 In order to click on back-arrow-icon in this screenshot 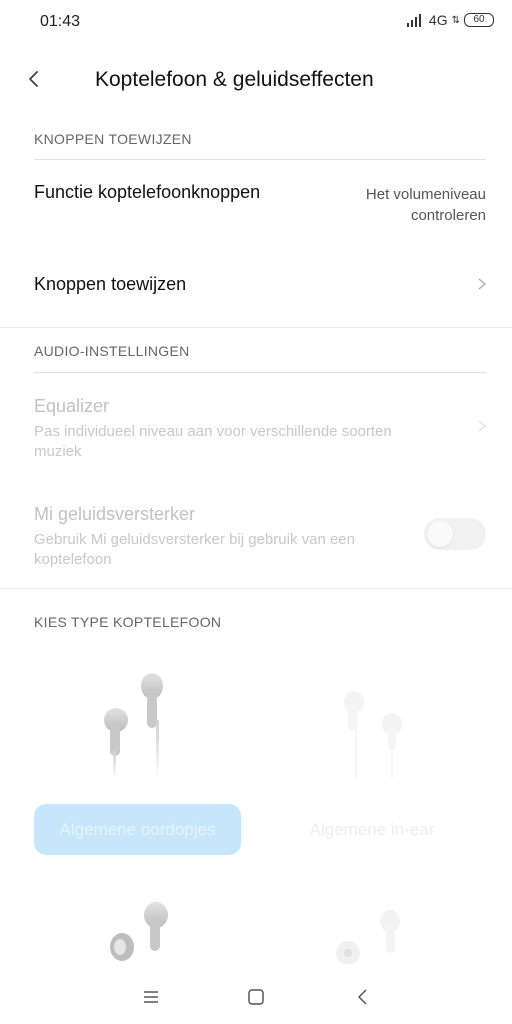, I will do `click(35, 79)`.